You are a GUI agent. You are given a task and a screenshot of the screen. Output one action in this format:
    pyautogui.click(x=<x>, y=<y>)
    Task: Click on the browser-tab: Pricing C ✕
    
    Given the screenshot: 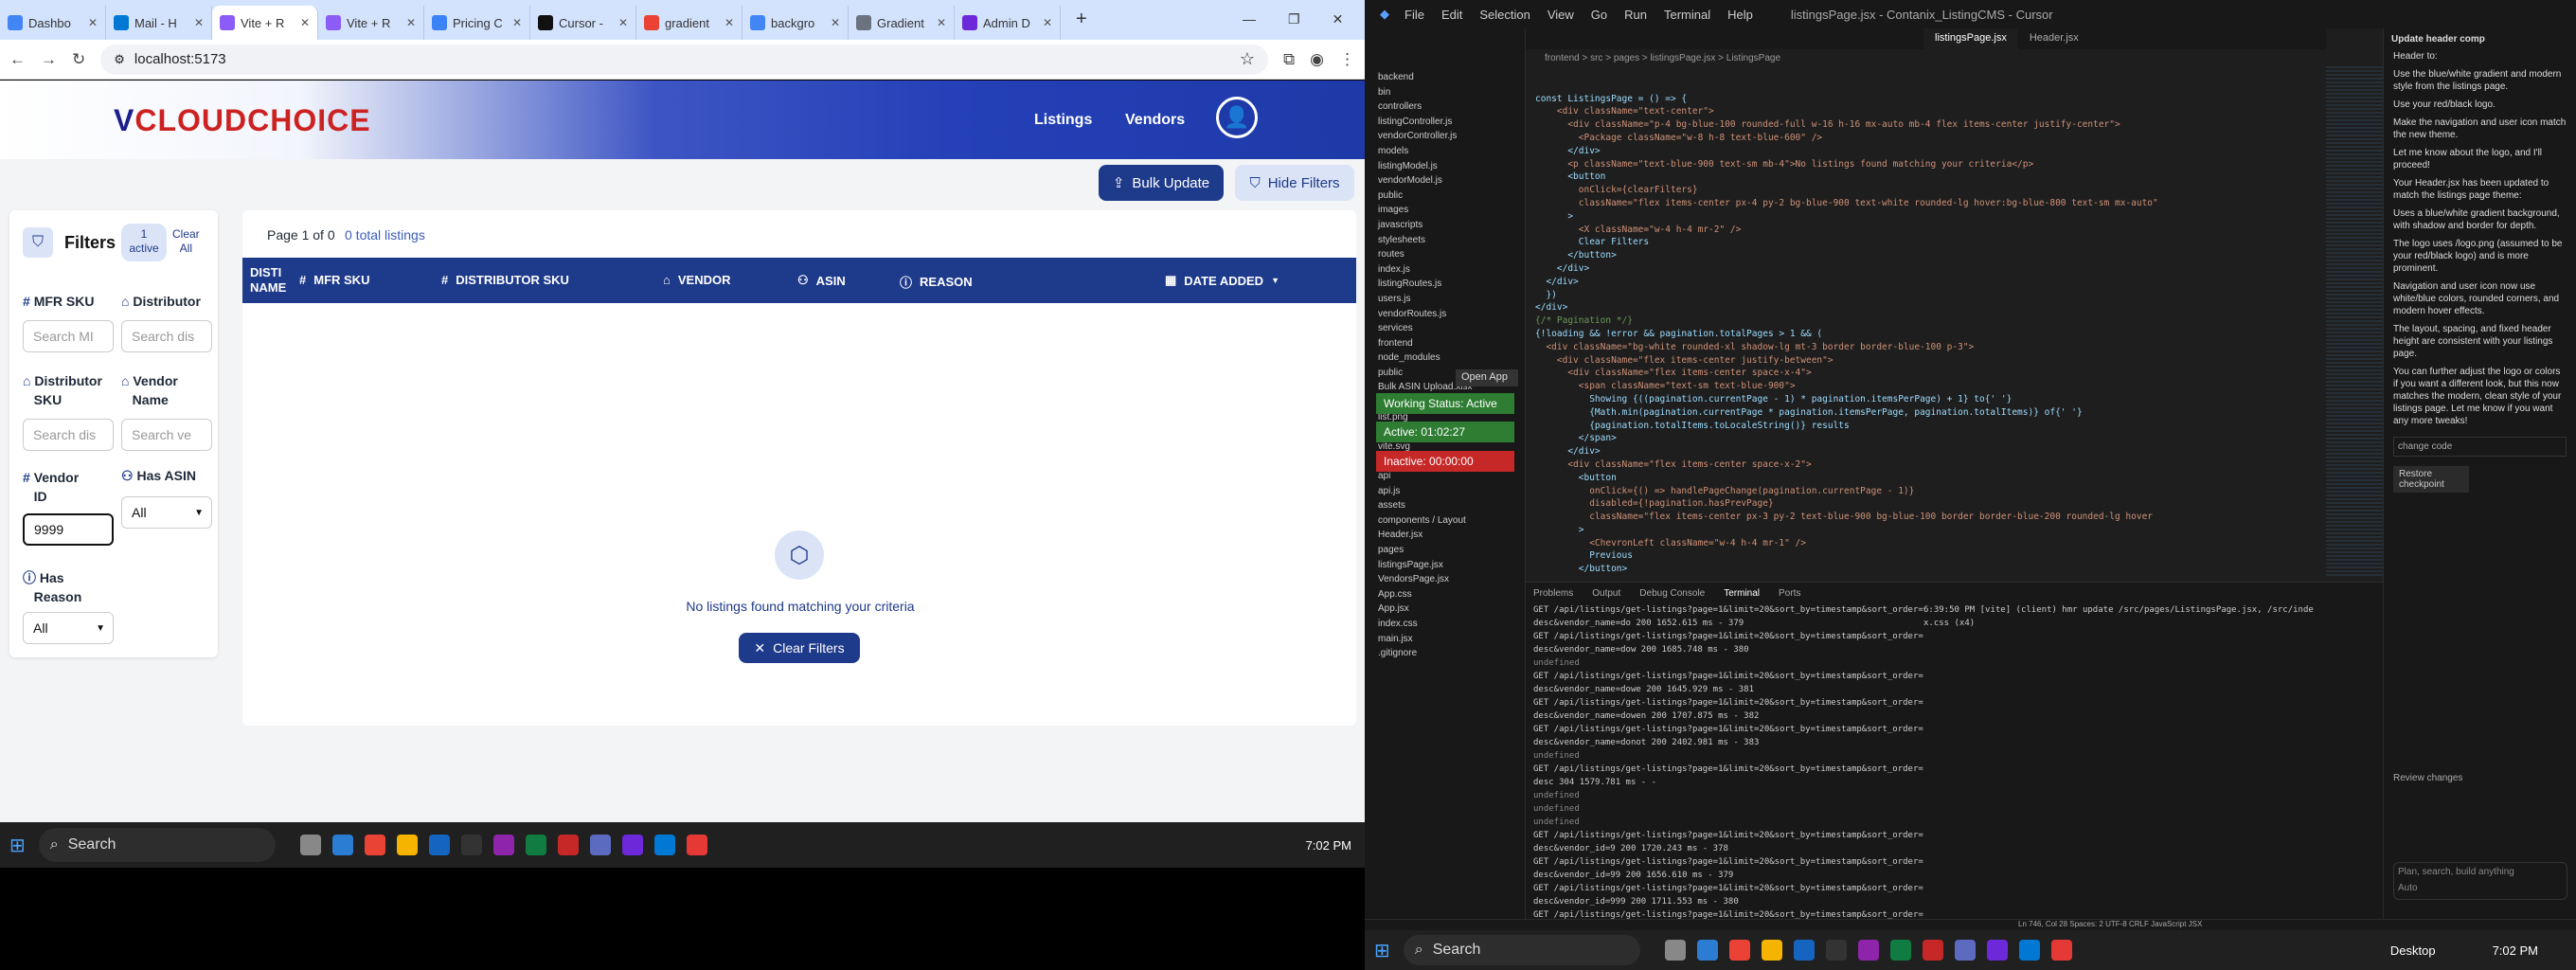 What is the action you would take?
    pyautogui.click(x=477, y=23)
    